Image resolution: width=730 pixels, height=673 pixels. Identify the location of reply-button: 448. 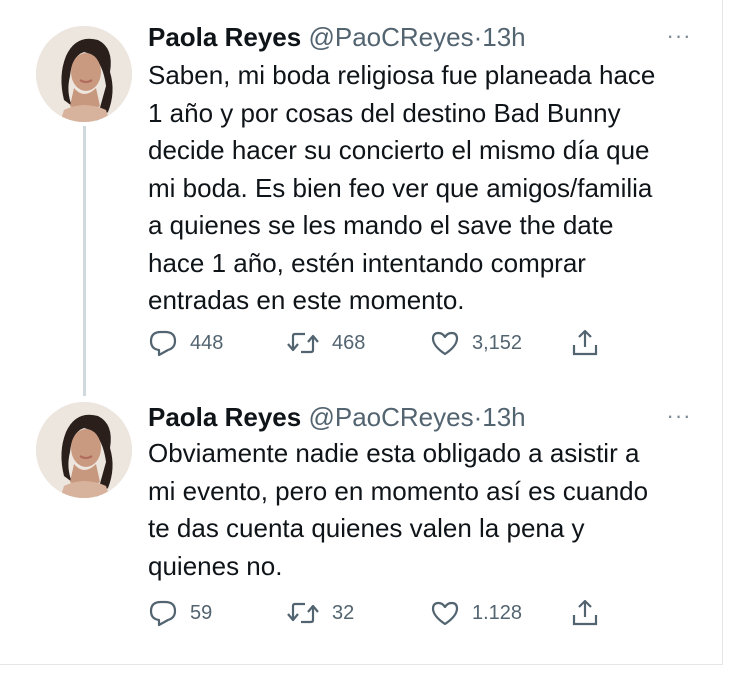
(185, 343).